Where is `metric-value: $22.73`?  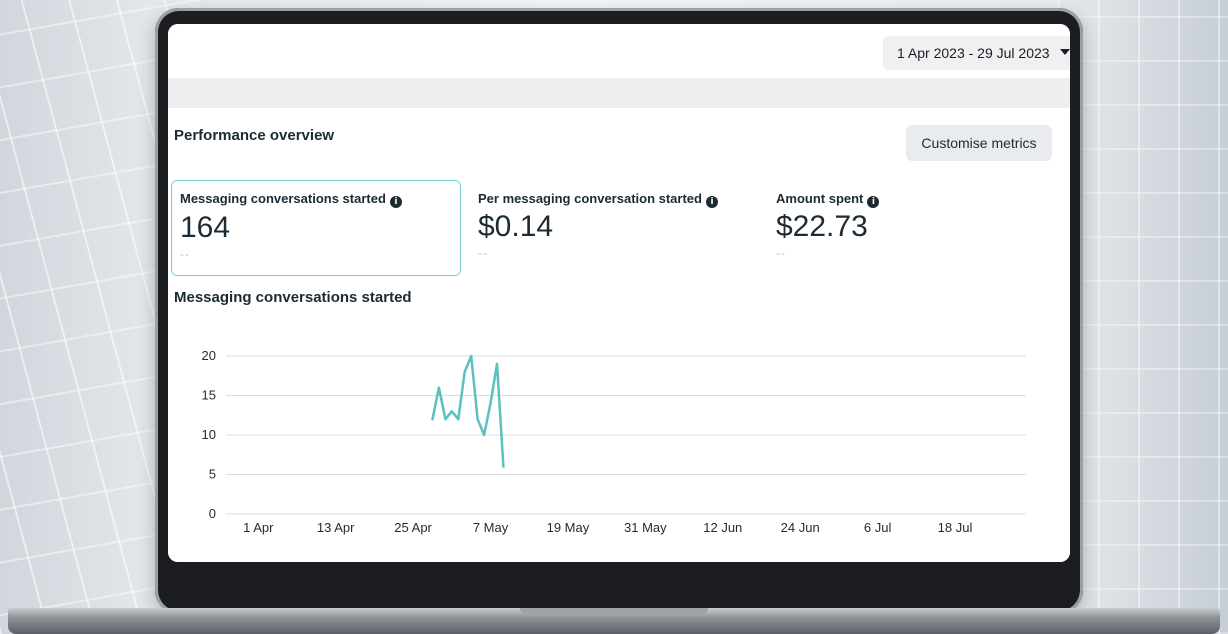
metric-value: $22.73 is located at coordinates (822, 226).